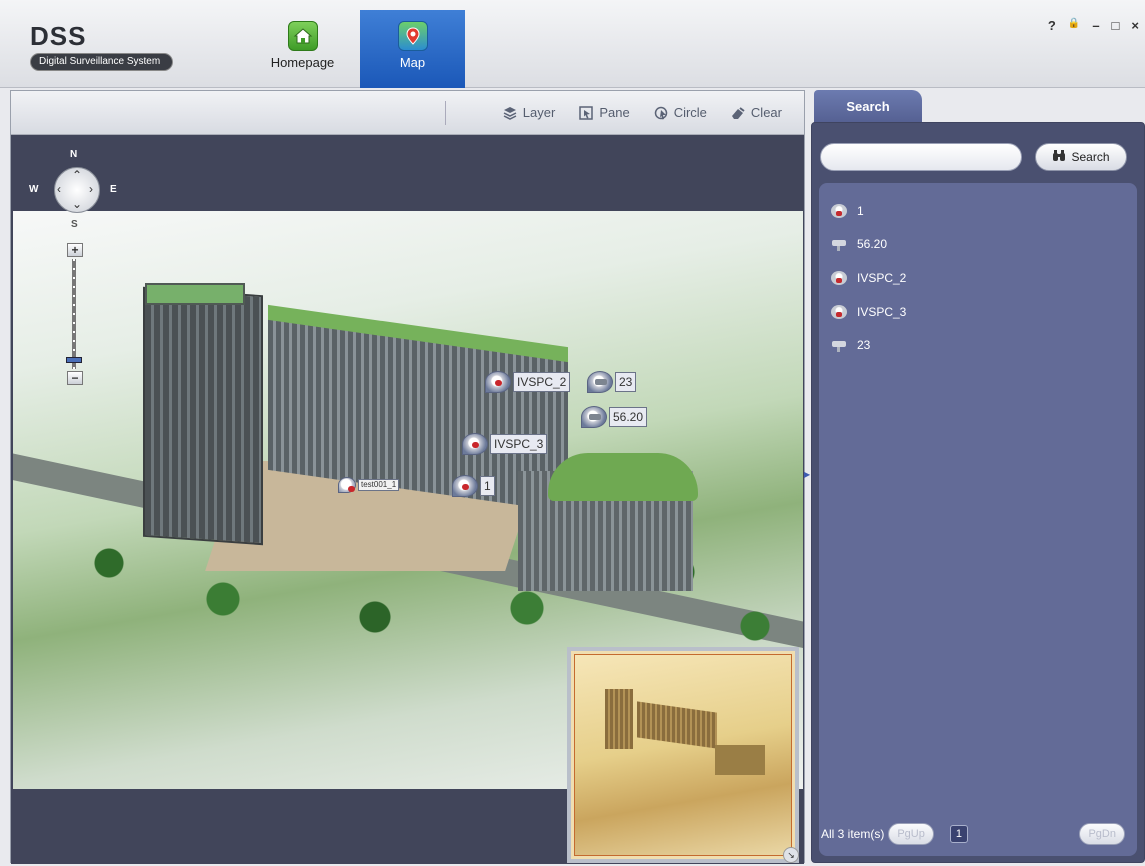 This screenshot has height=866, width=1145. Describe the element at coordinates (1059, 157) in the screenshot. I see `binoculars-icon` at that location.